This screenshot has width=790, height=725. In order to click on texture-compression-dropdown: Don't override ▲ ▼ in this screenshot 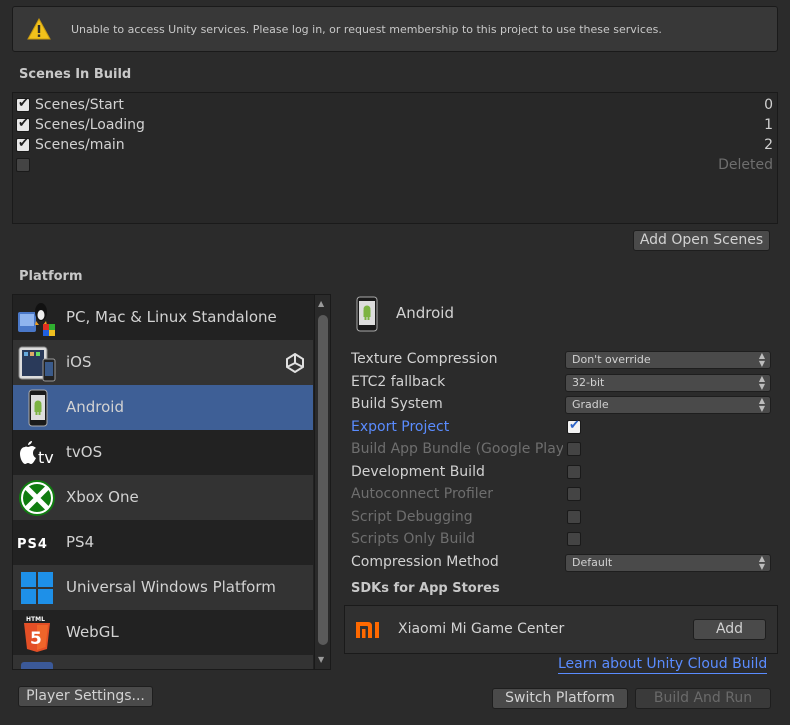, I will do `click(668, 360)`.